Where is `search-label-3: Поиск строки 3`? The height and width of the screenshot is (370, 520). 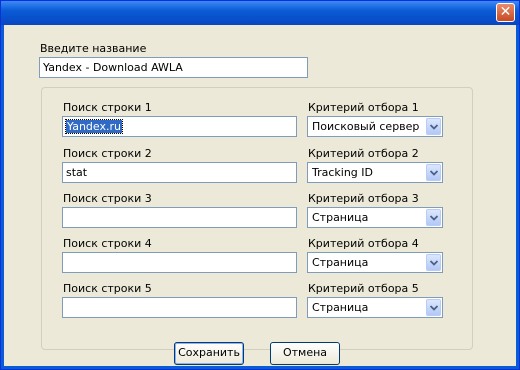
search-label-3: Поиск строки 3 is located at coordinates (107, 198).